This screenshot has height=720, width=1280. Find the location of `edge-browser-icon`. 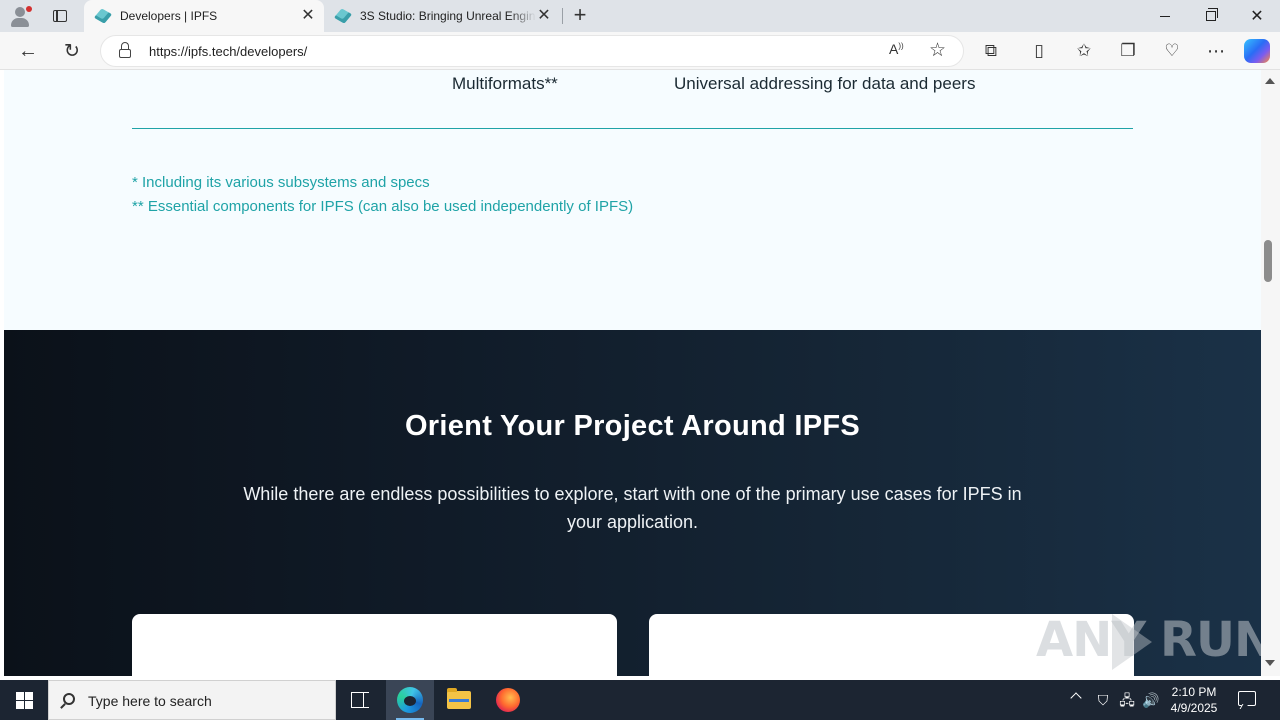

edge-browser-icon is located at coordinates (410, 700).